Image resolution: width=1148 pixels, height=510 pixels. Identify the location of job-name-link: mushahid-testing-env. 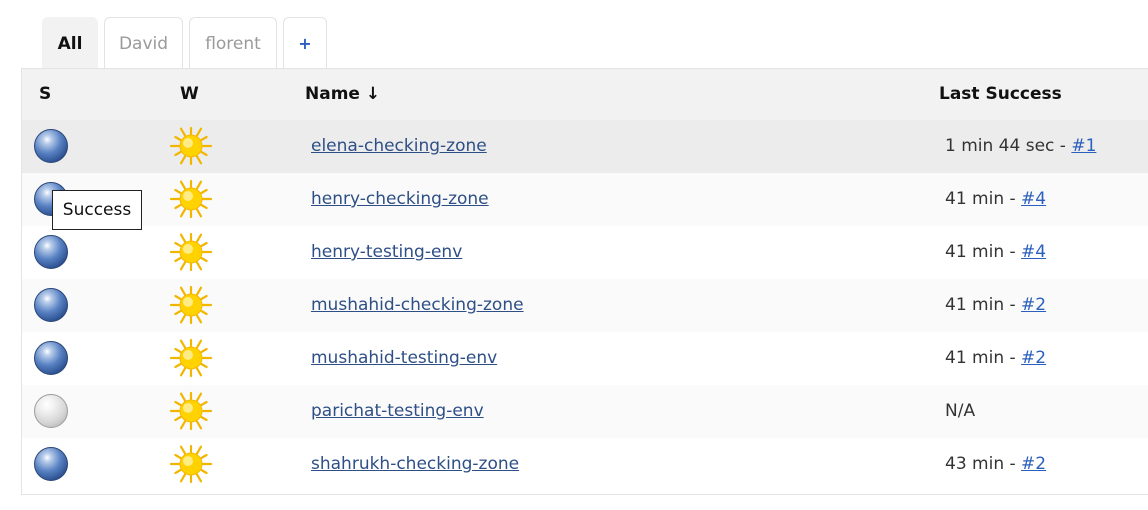
(404, 358).